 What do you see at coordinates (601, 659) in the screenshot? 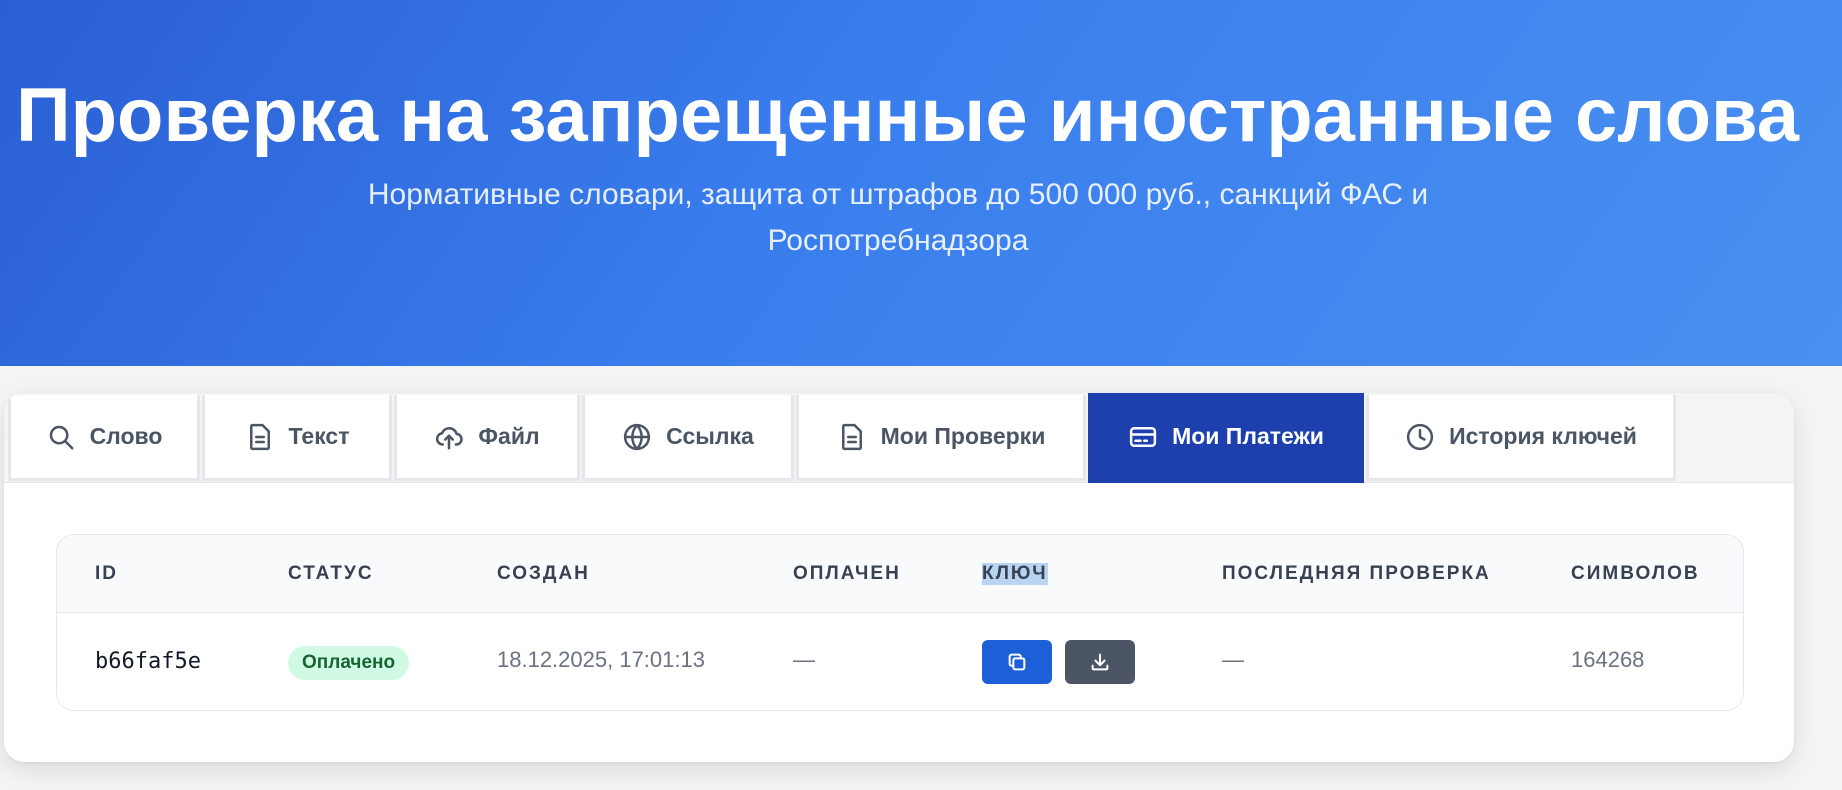
I see `created-date: 18.12.2025, 17:01:13` at bounding box center [601, 659].